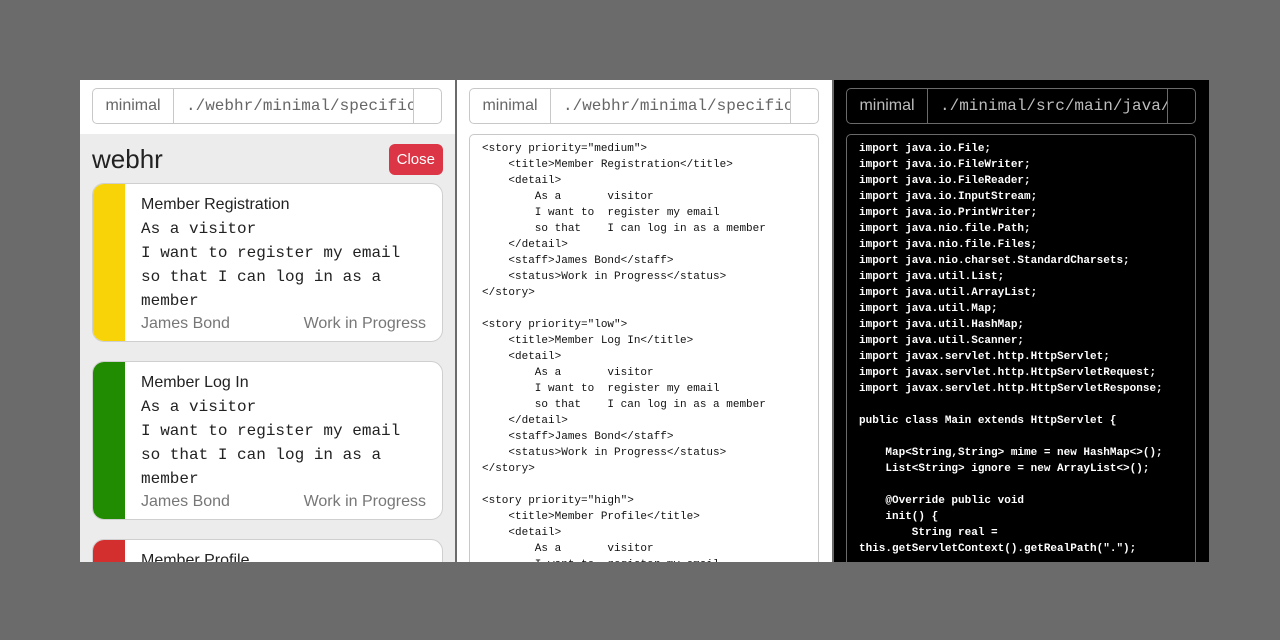 The image size is (1280, 640). I want to click on story-card: Member Profile, so click(267, 550).